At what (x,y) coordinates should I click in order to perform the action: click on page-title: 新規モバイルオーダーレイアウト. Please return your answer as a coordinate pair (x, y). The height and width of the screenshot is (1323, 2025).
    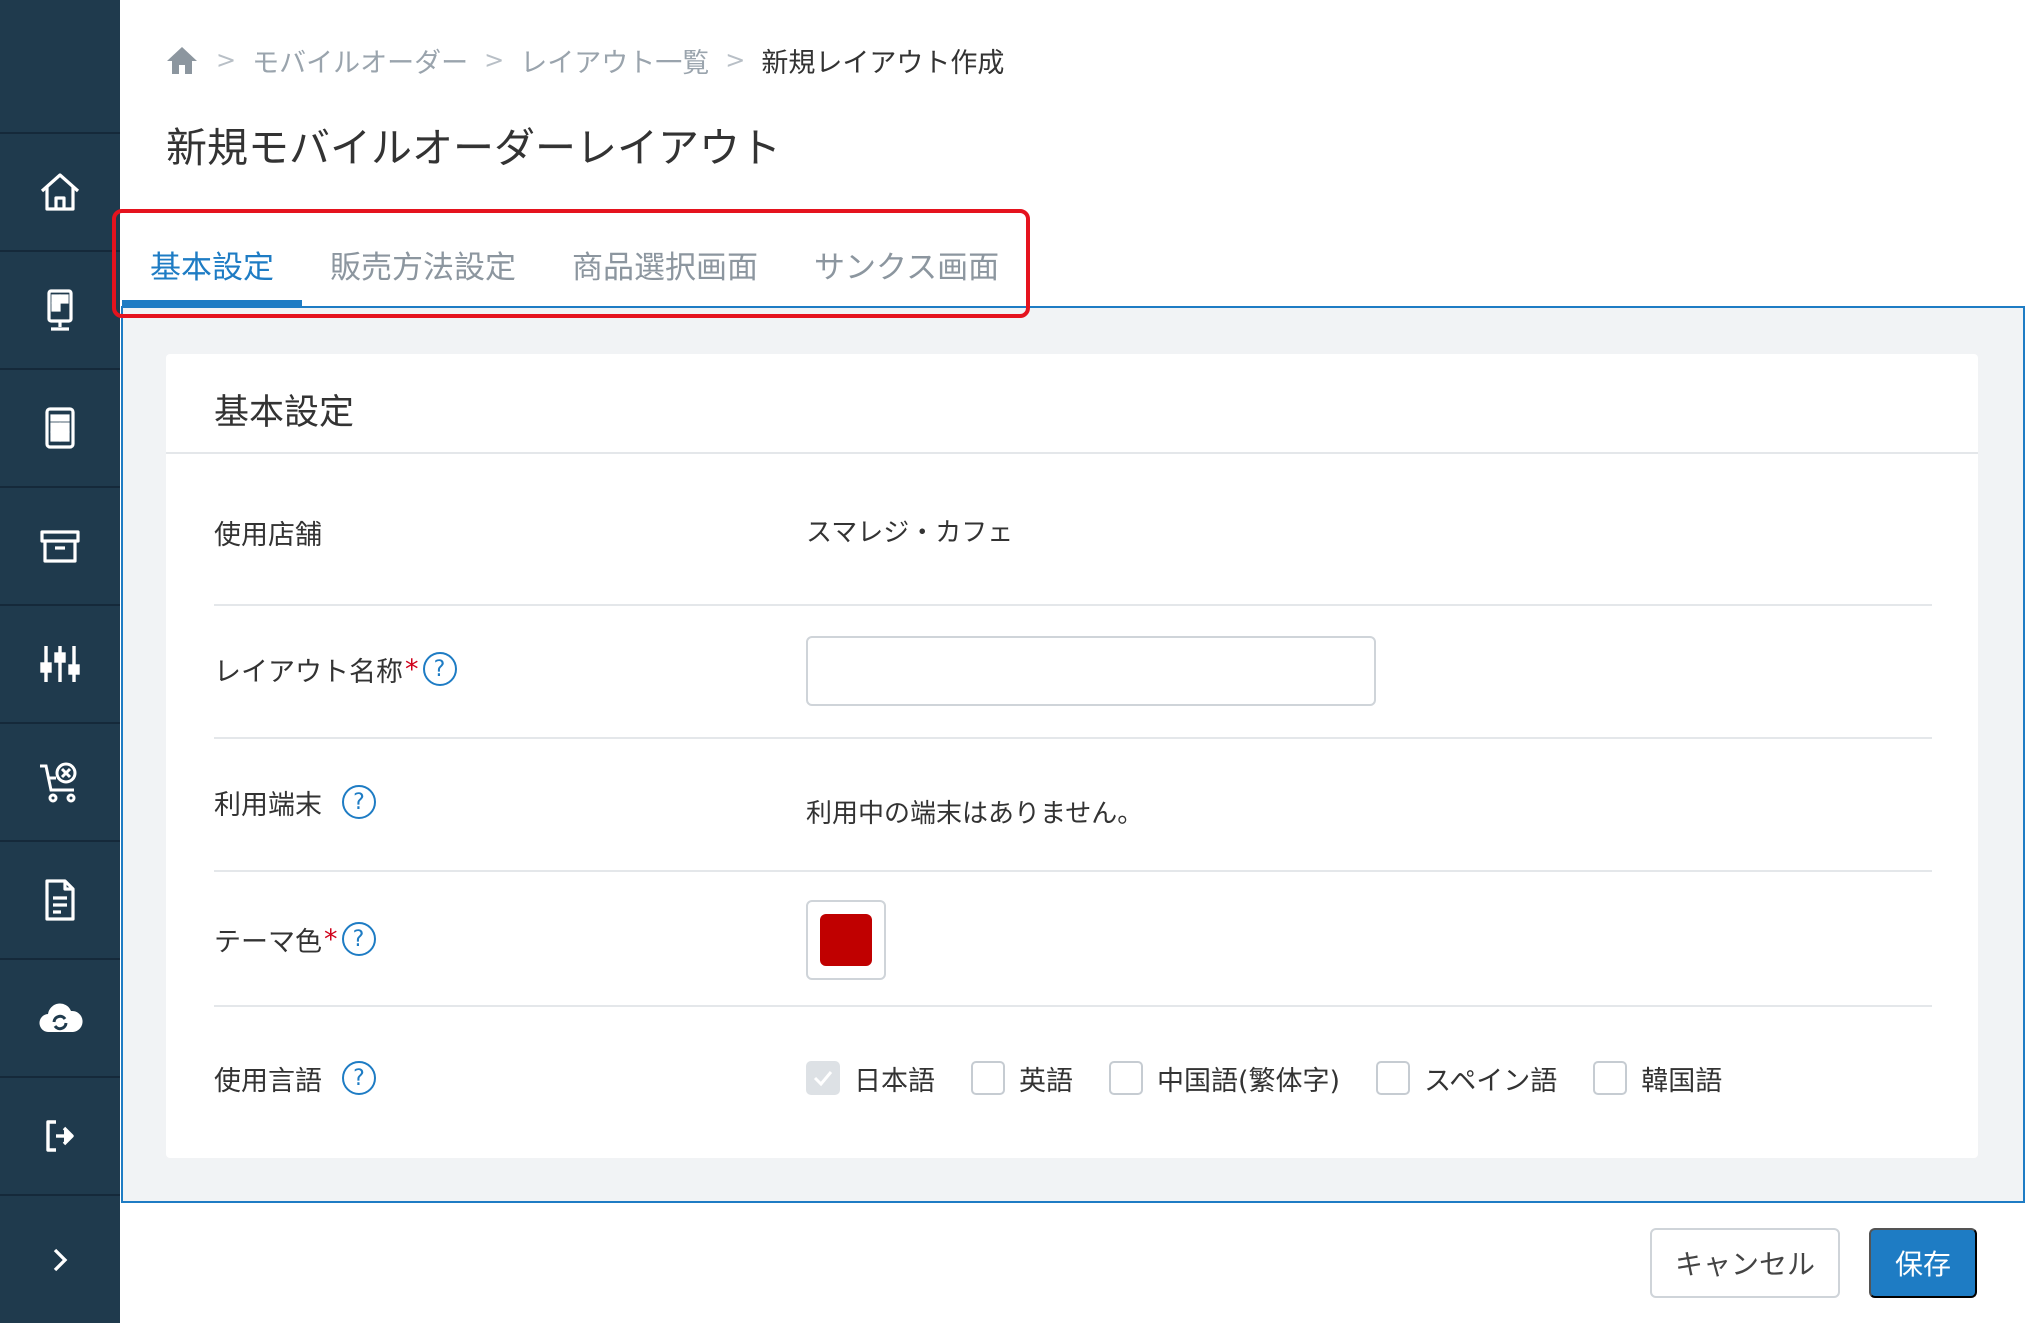
    Looking at the image, I should click on (473, 148).